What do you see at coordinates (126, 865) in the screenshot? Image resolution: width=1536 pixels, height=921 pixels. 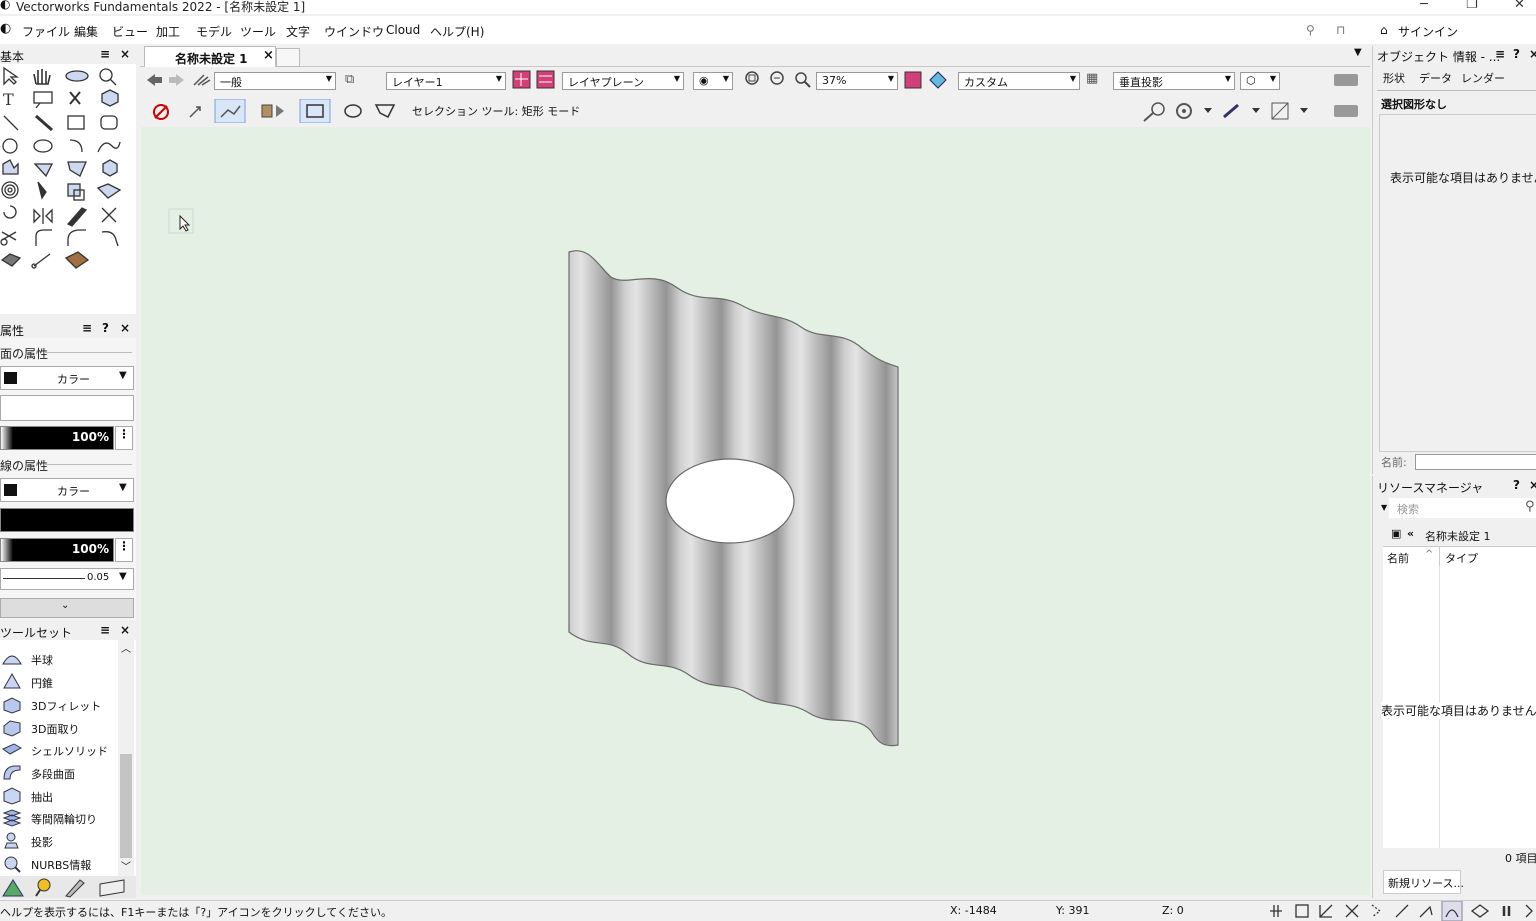 I see `scroll-down-icon: ﹀` at bounding box center [126, 865].